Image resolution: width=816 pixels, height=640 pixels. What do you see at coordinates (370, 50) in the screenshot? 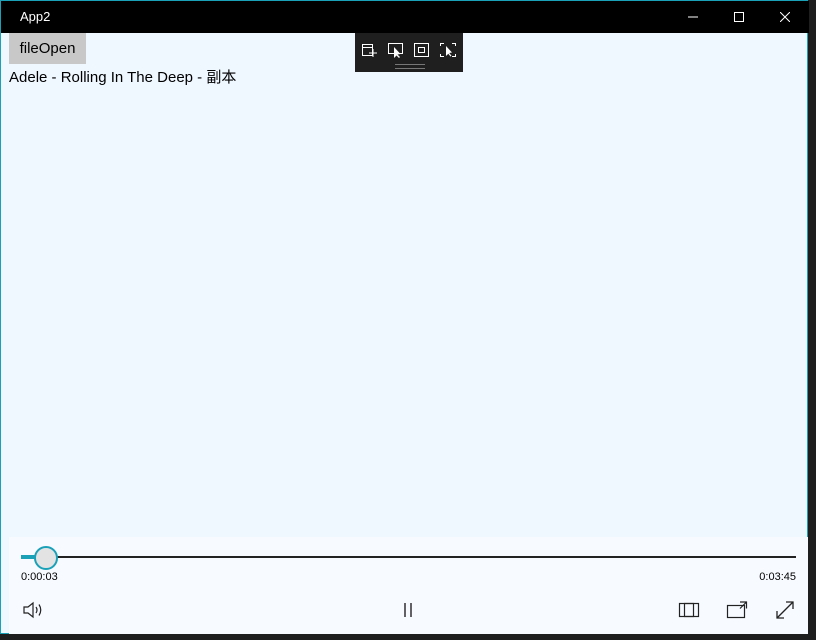
I see `visual-tree-icon` at bounding box center [370, 50].